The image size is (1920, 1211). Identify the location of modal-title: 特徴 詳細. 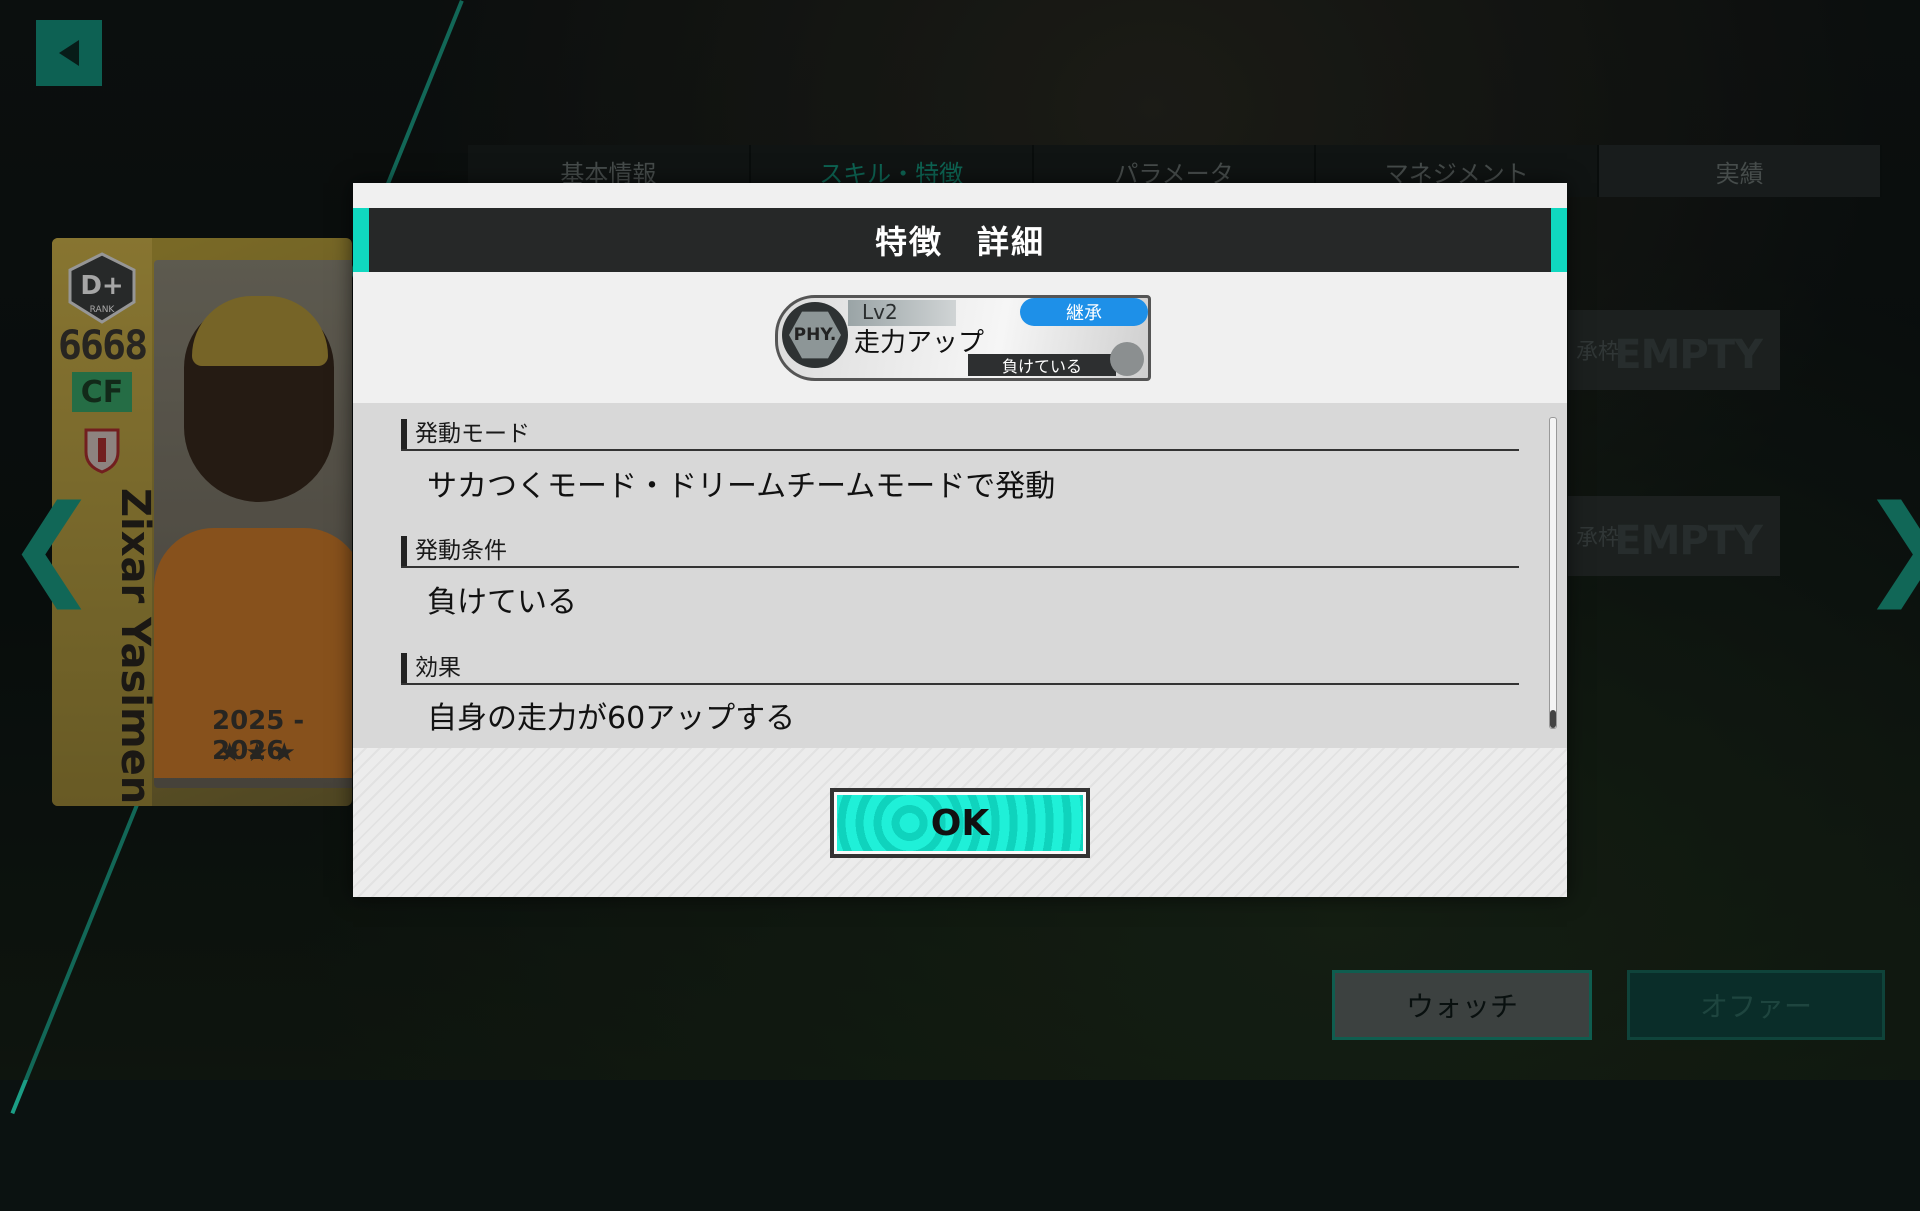
(959, 242).